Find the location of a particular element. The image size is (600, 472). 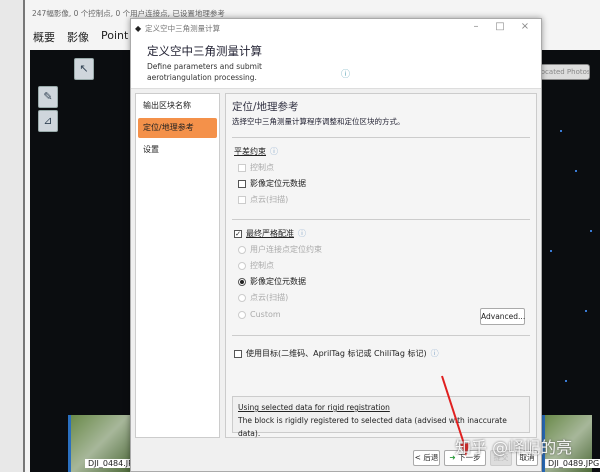

minimize-icon: – is located at coordinates (476, 26).